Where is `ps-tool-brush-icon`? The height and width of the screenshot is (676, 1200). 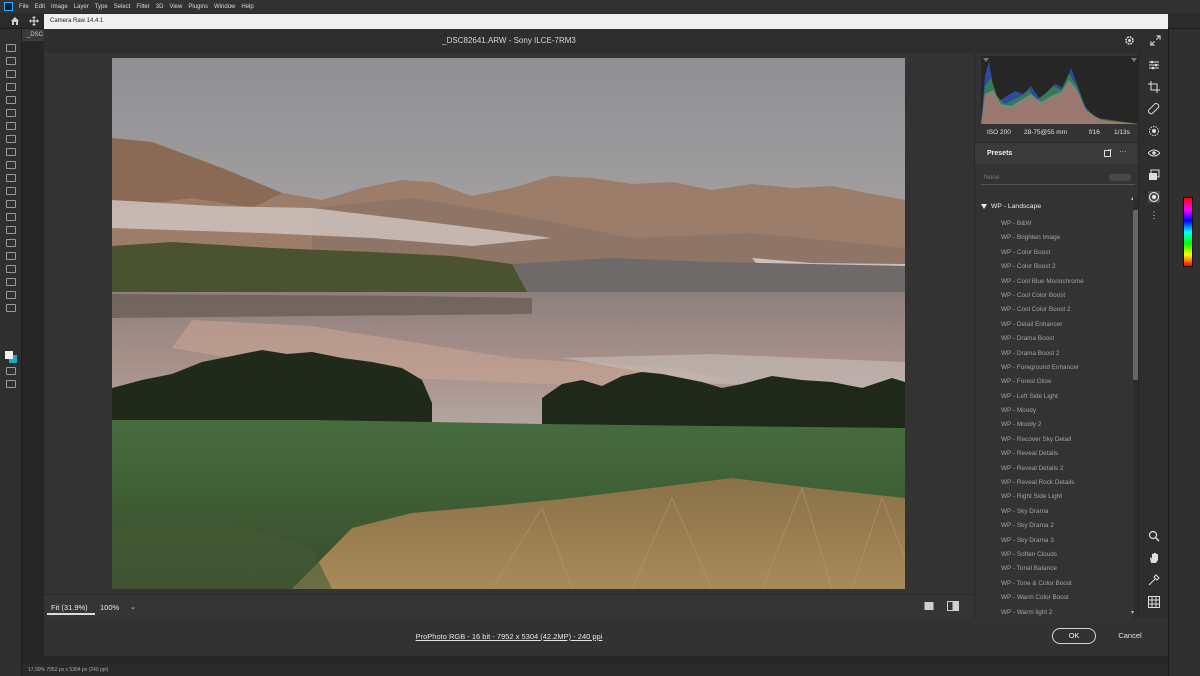
ps-tool-brush-icon is located at coordinates (11, 152).